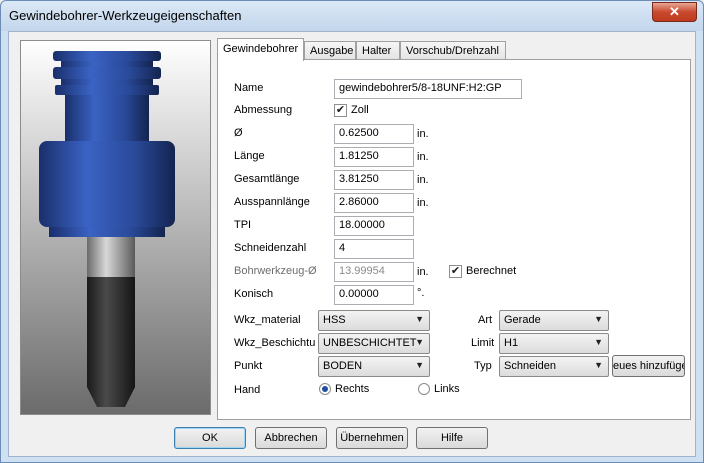  I want to click on links-label: Links, so click(447, 389).